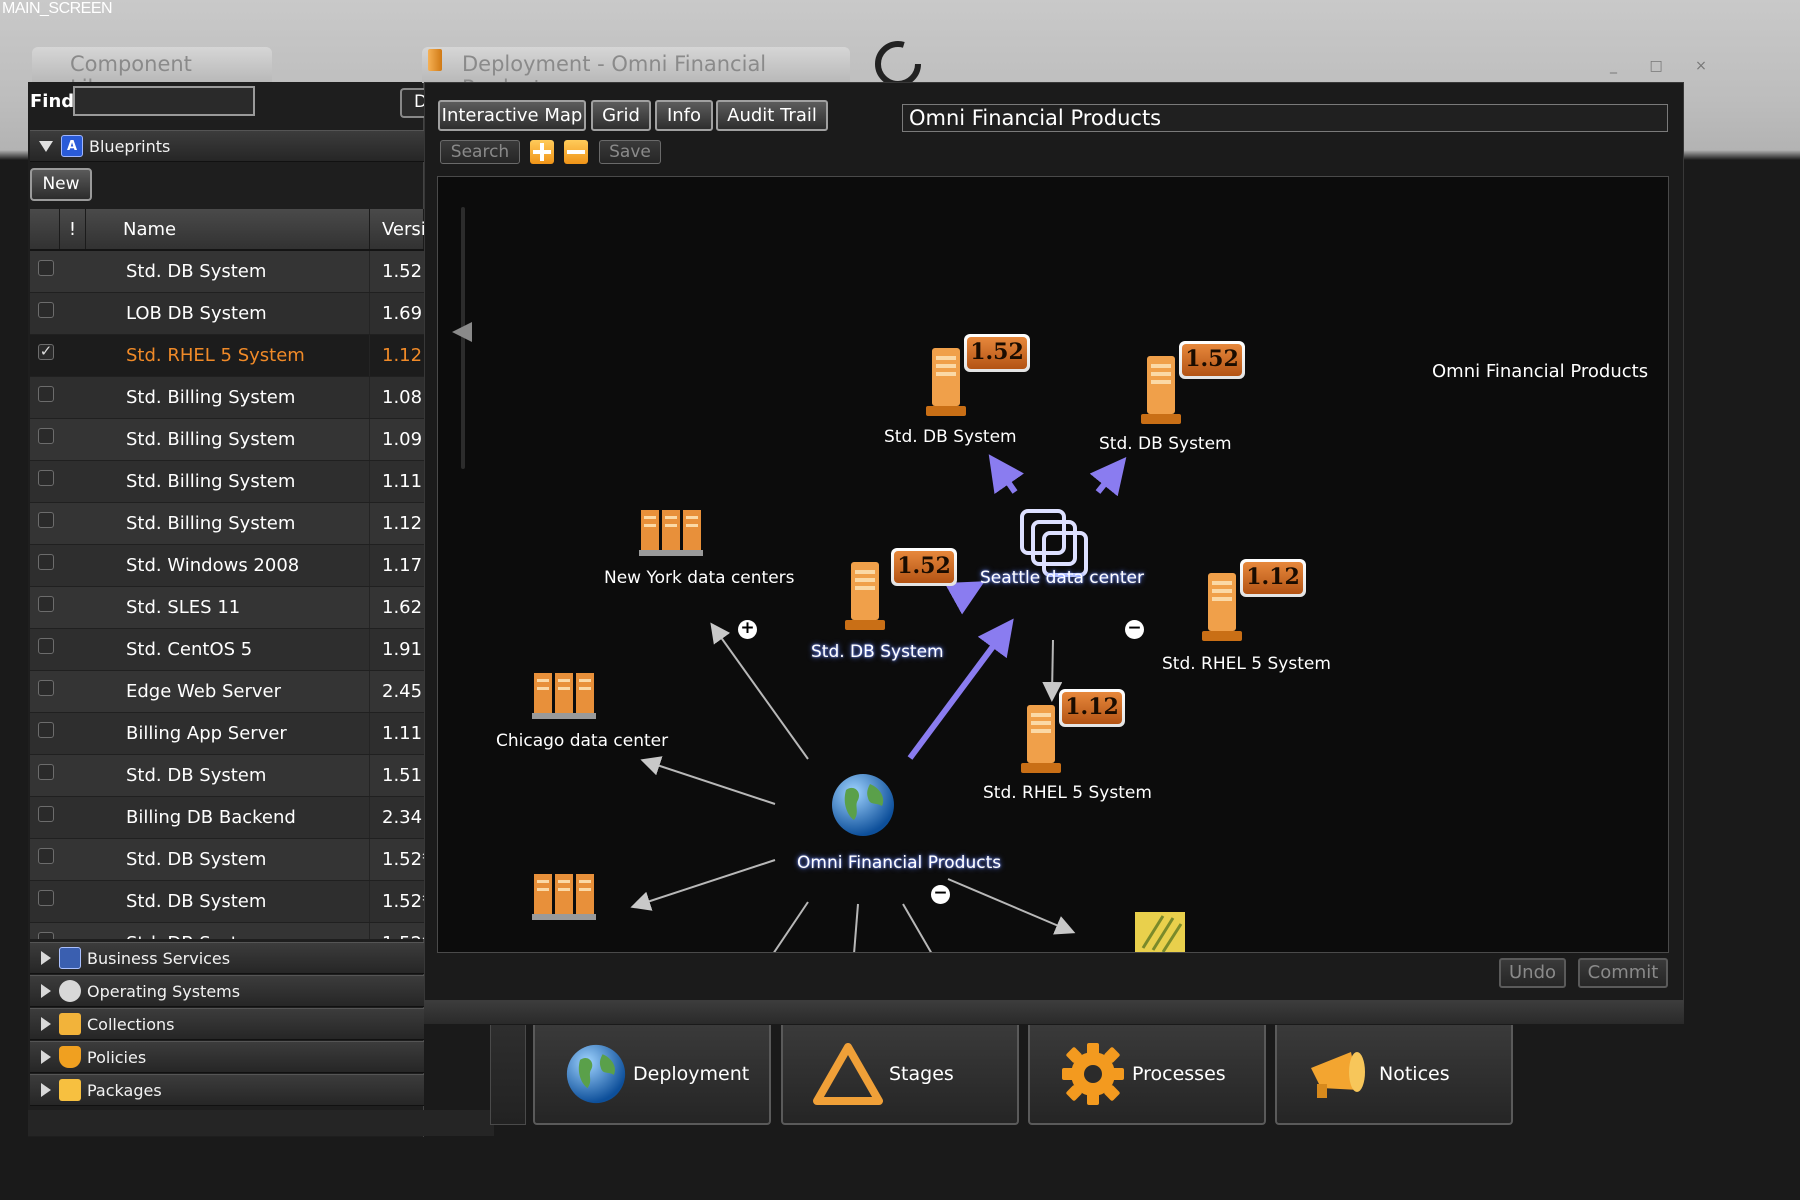 The width and height of the screenshot is (1800, 1200). Describe the element at coordinates (900, 1075) in the screenshot. I see `dock-stages-button: Stages` at that location.